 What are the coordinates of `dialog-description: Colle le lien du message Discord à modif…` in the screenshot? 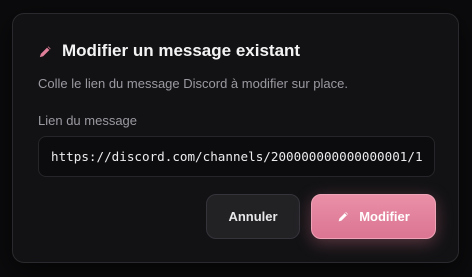 It's located at (193, 83).